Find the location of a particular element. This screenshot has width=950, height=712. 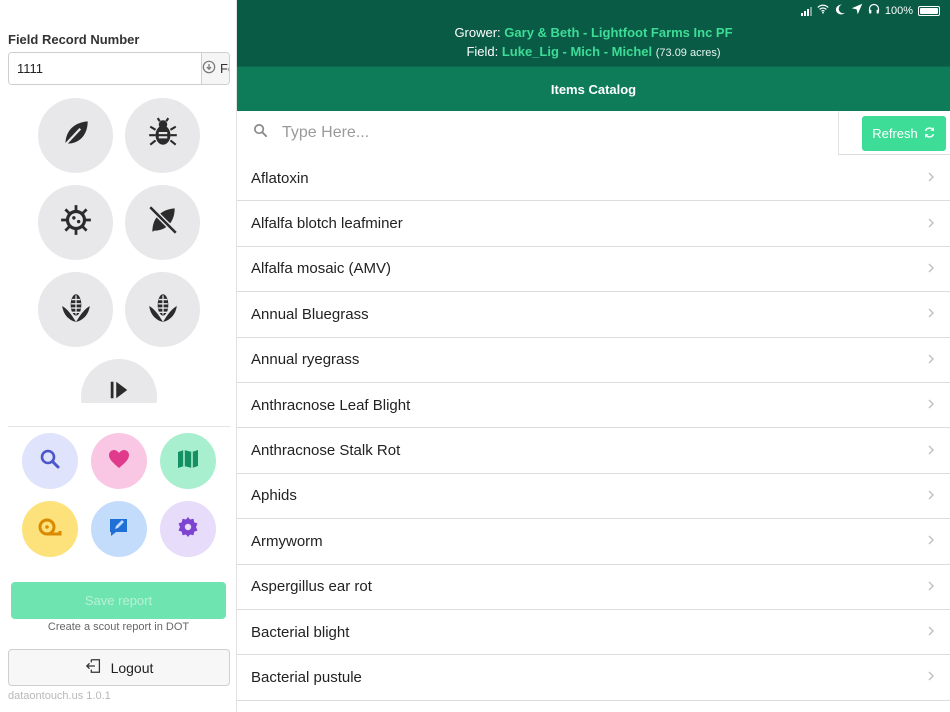

list-item: Bacterial pustule is located at coordinates (593, 678).